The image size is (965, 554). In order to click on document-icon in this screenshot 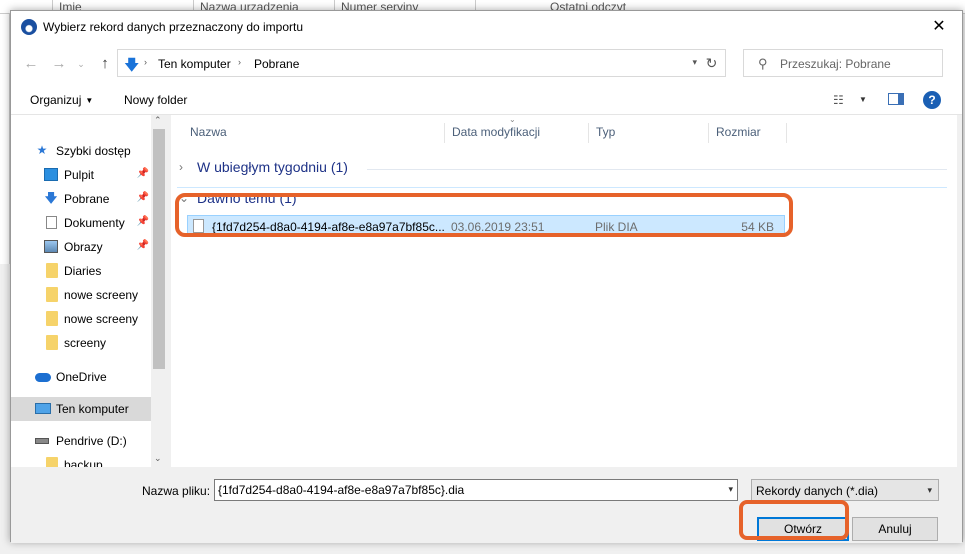, I will do `click(51, 222)`.